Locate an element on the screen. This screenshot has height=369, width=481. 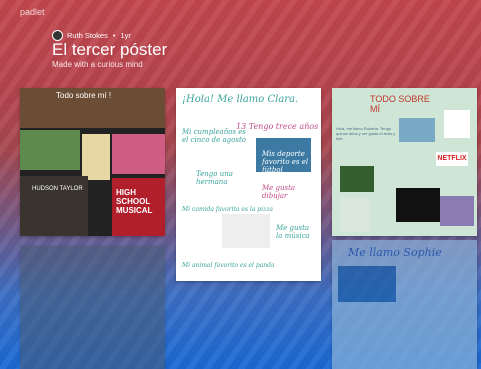
clara-line: Me gusta dibujar is located at coordinates (279, 192).